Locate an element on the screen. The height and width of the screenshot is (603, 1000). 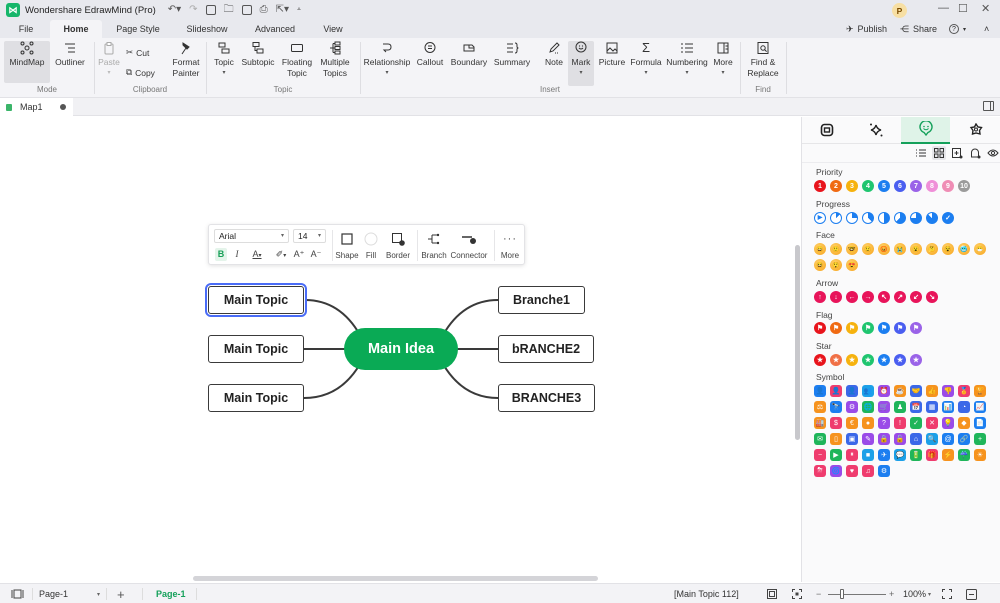
panel-tab-clipart is located at coordinates (975, 130).